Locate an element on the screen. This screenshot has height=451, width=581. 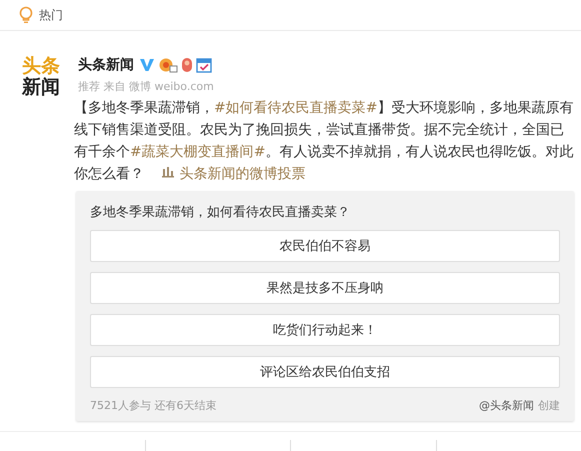
topic-link: #如何看待农民直播卖菜# is located at coordinates (296, 108).